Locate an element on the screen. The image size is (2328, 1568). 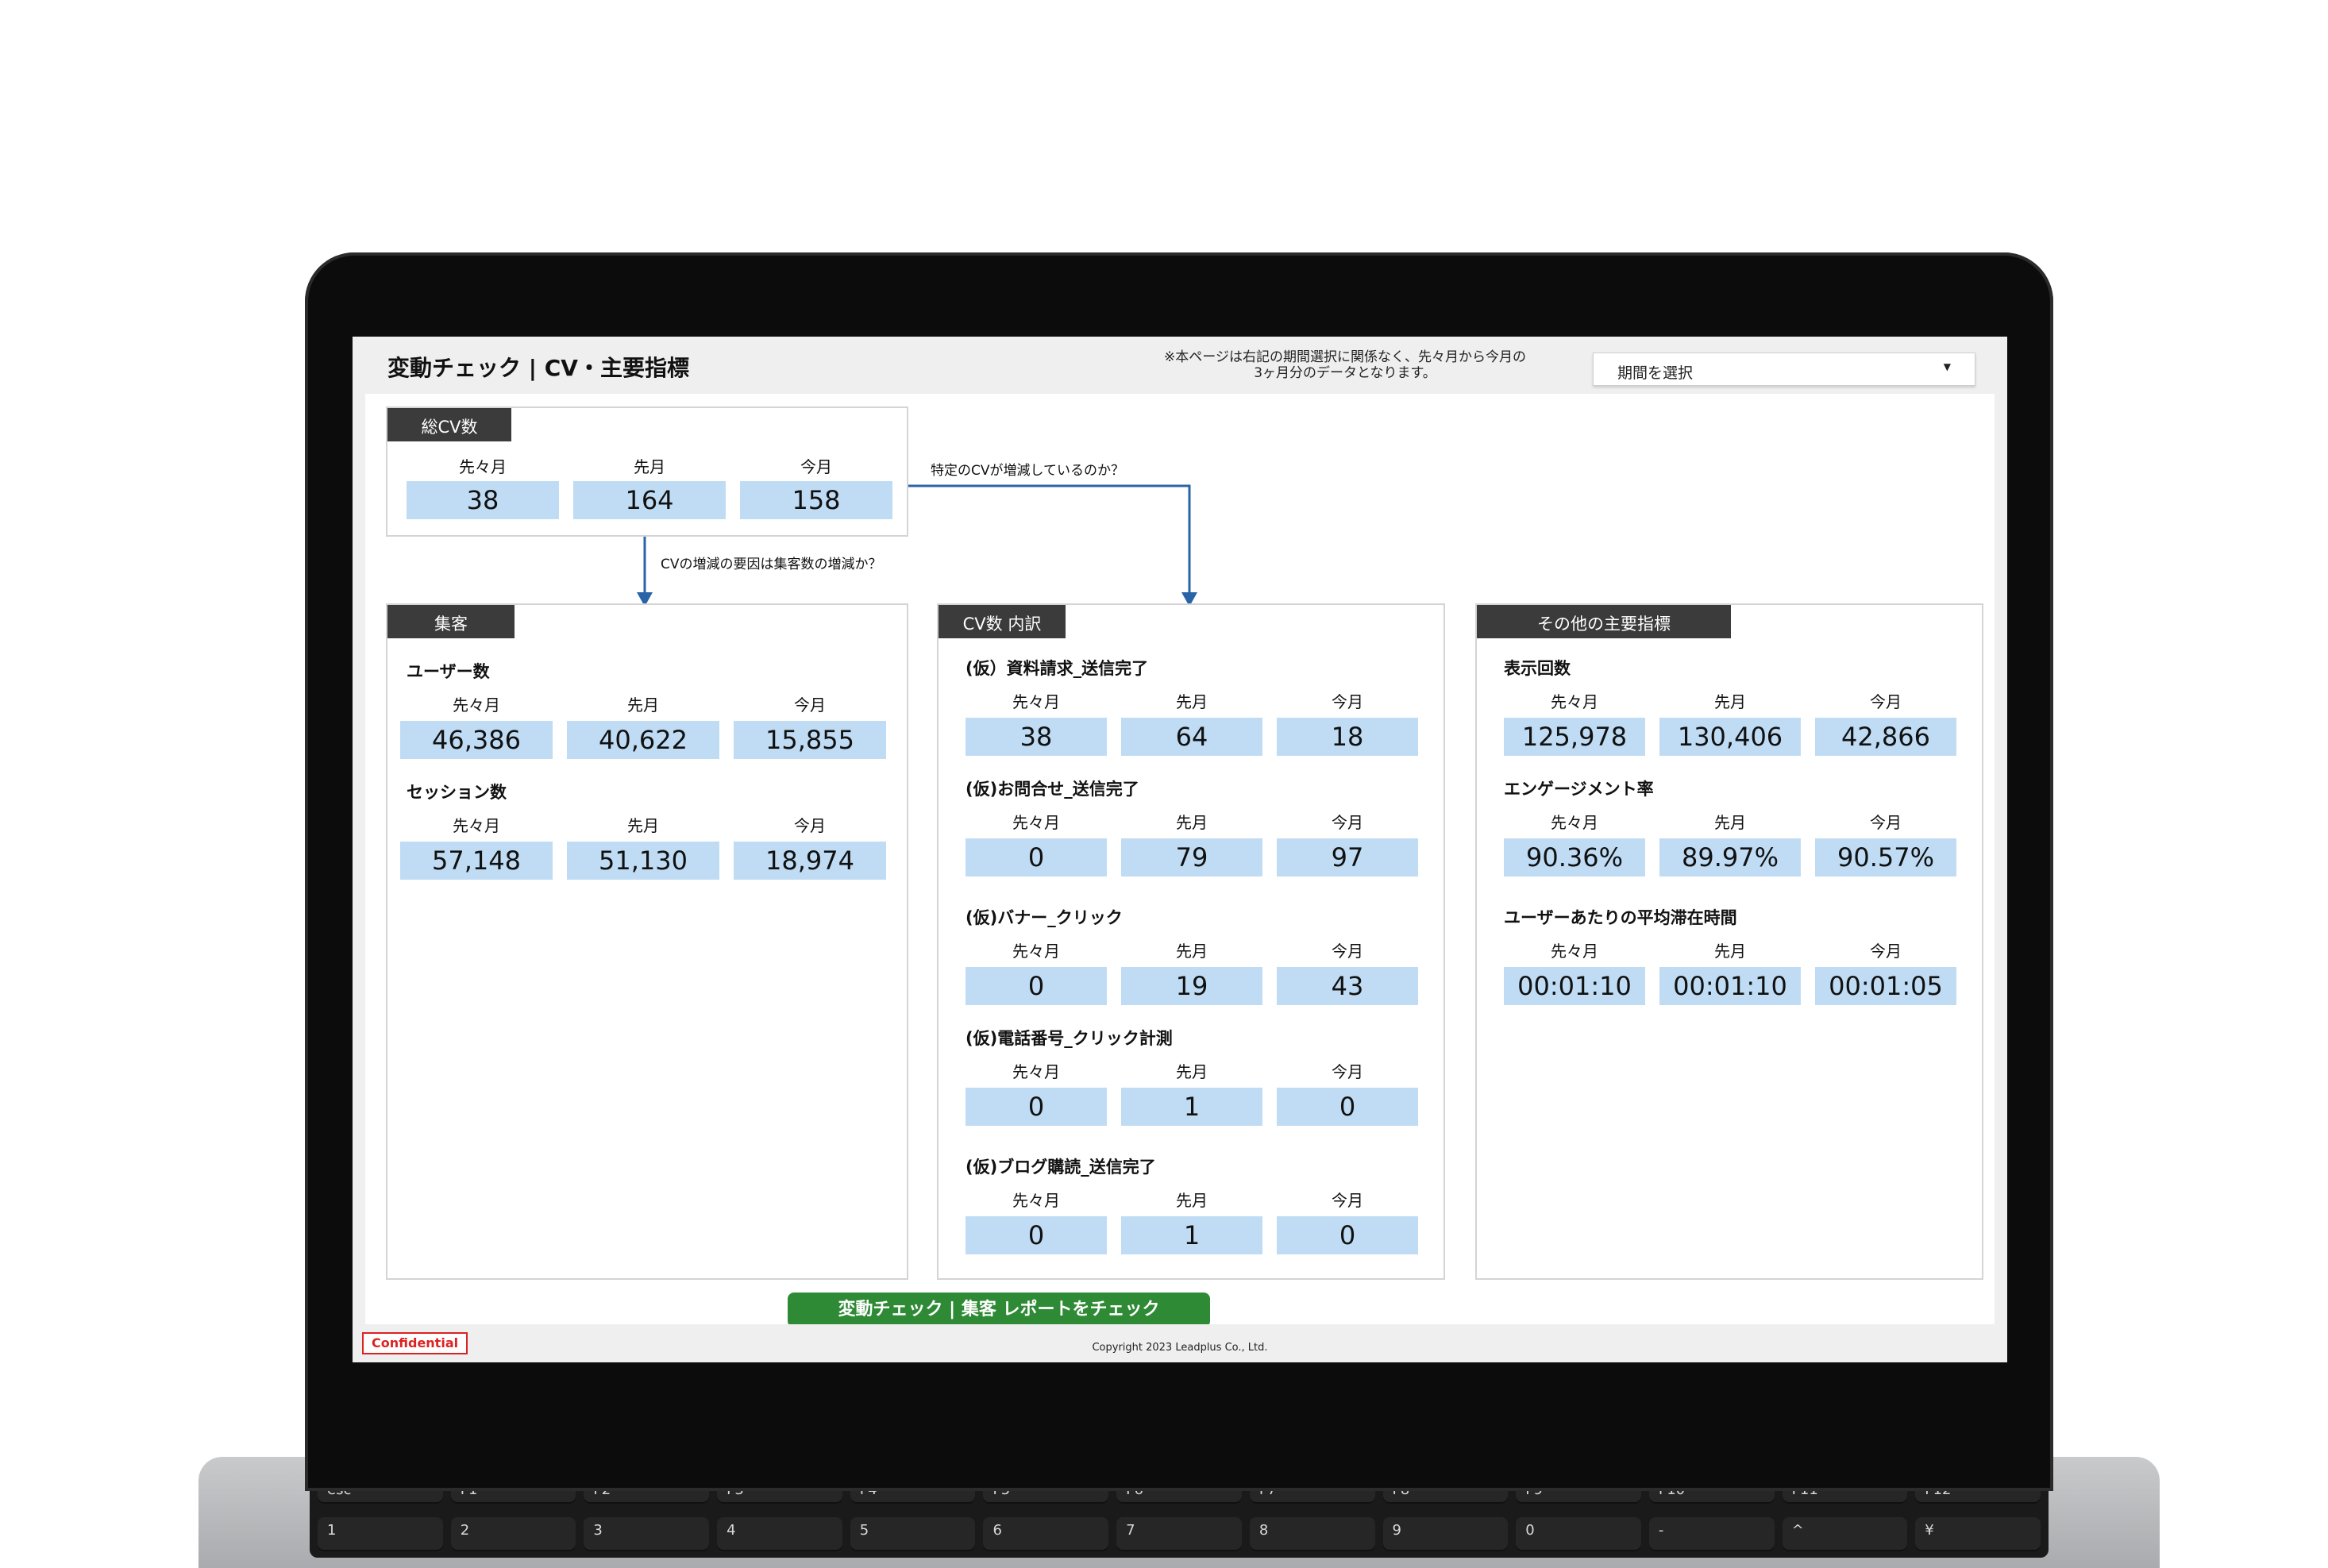
metric-label: 表示回数 is located at coordinates (1537, 668).